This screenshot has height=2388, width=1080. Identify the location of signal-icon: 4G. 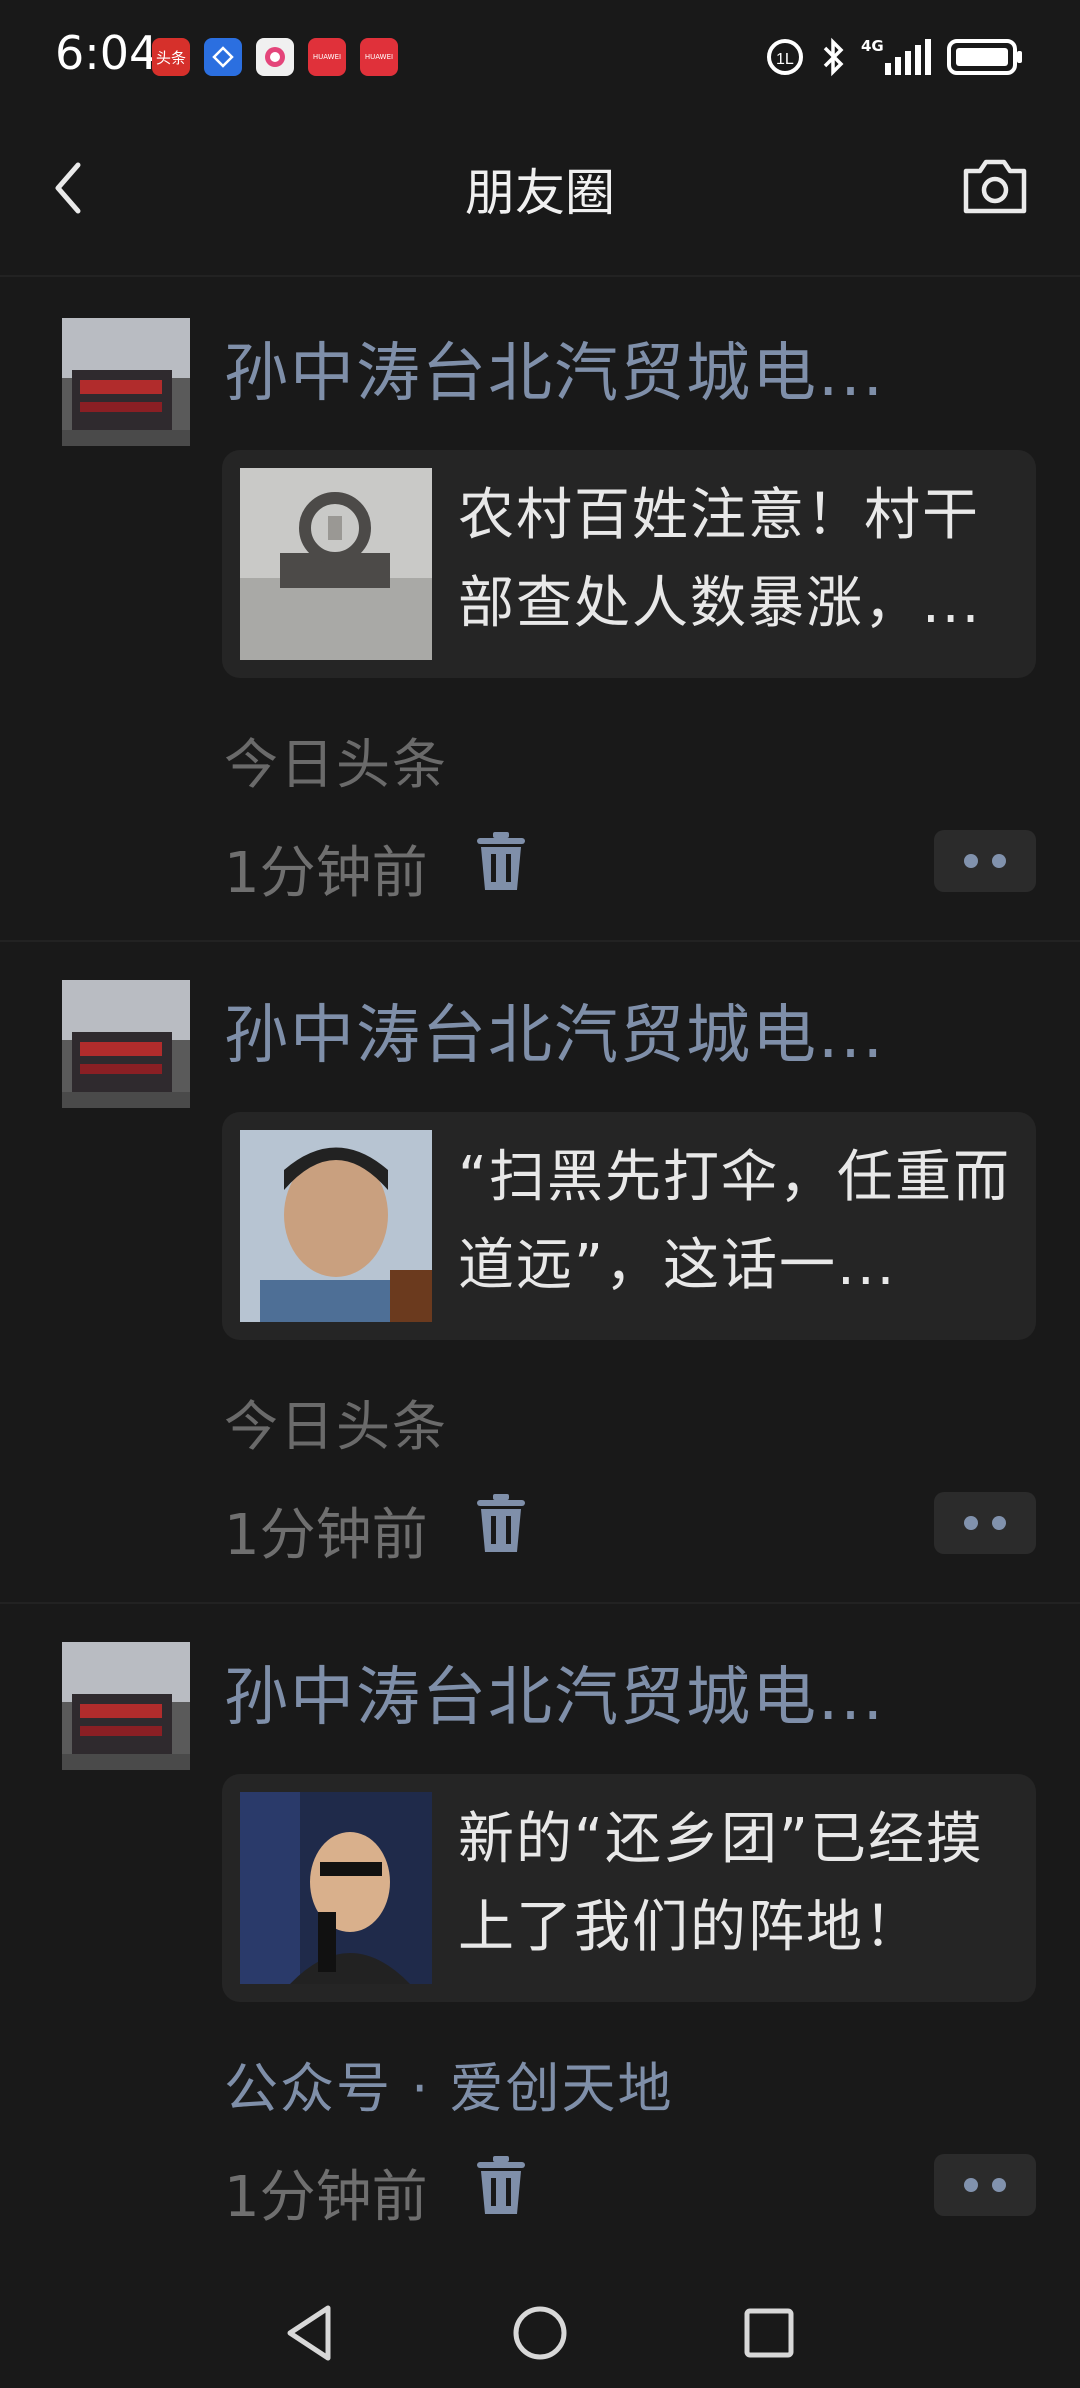
(897, 57).